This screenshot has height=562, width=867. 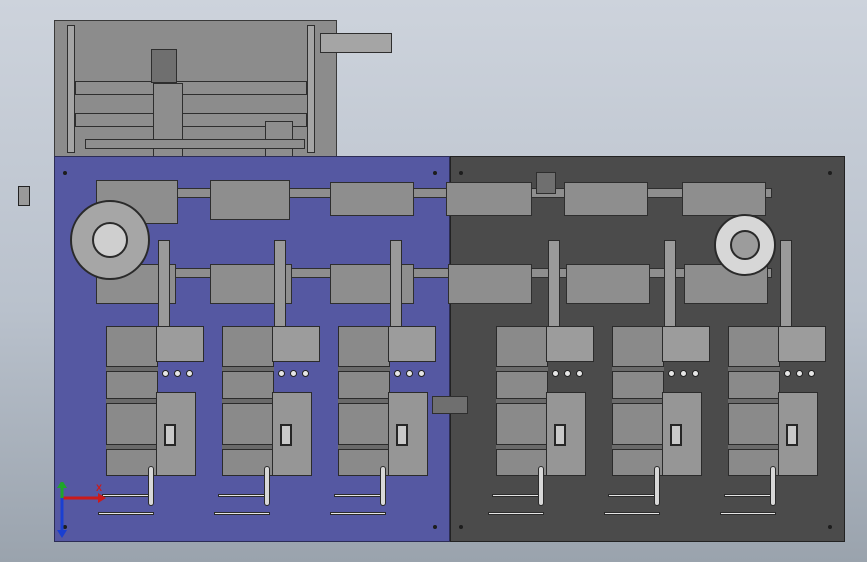 What do you see at coordinates (99, 488) in the screenshot?
I see `axis-x-label: X` at bounding box center [99, 488].